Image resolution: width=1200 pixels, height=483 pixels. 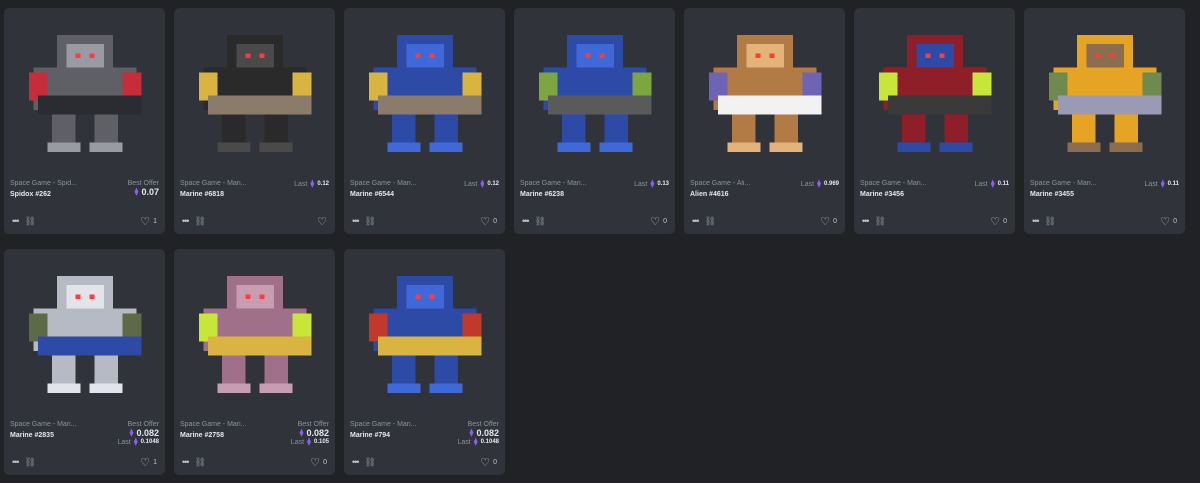 I want to click on item-name: Marine #6544, so click(x=372, y=194).